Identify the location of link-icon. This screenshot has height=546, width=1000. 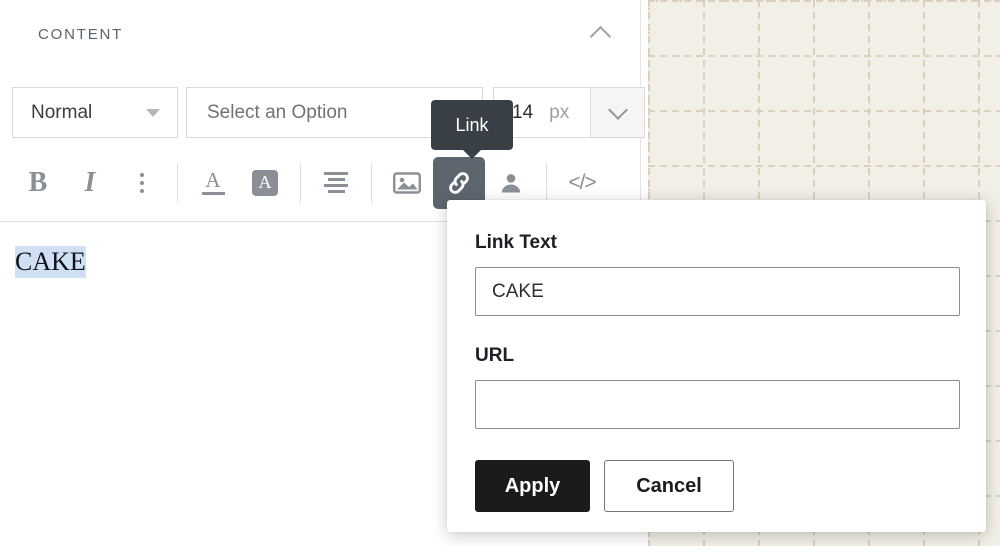
(459, 182).